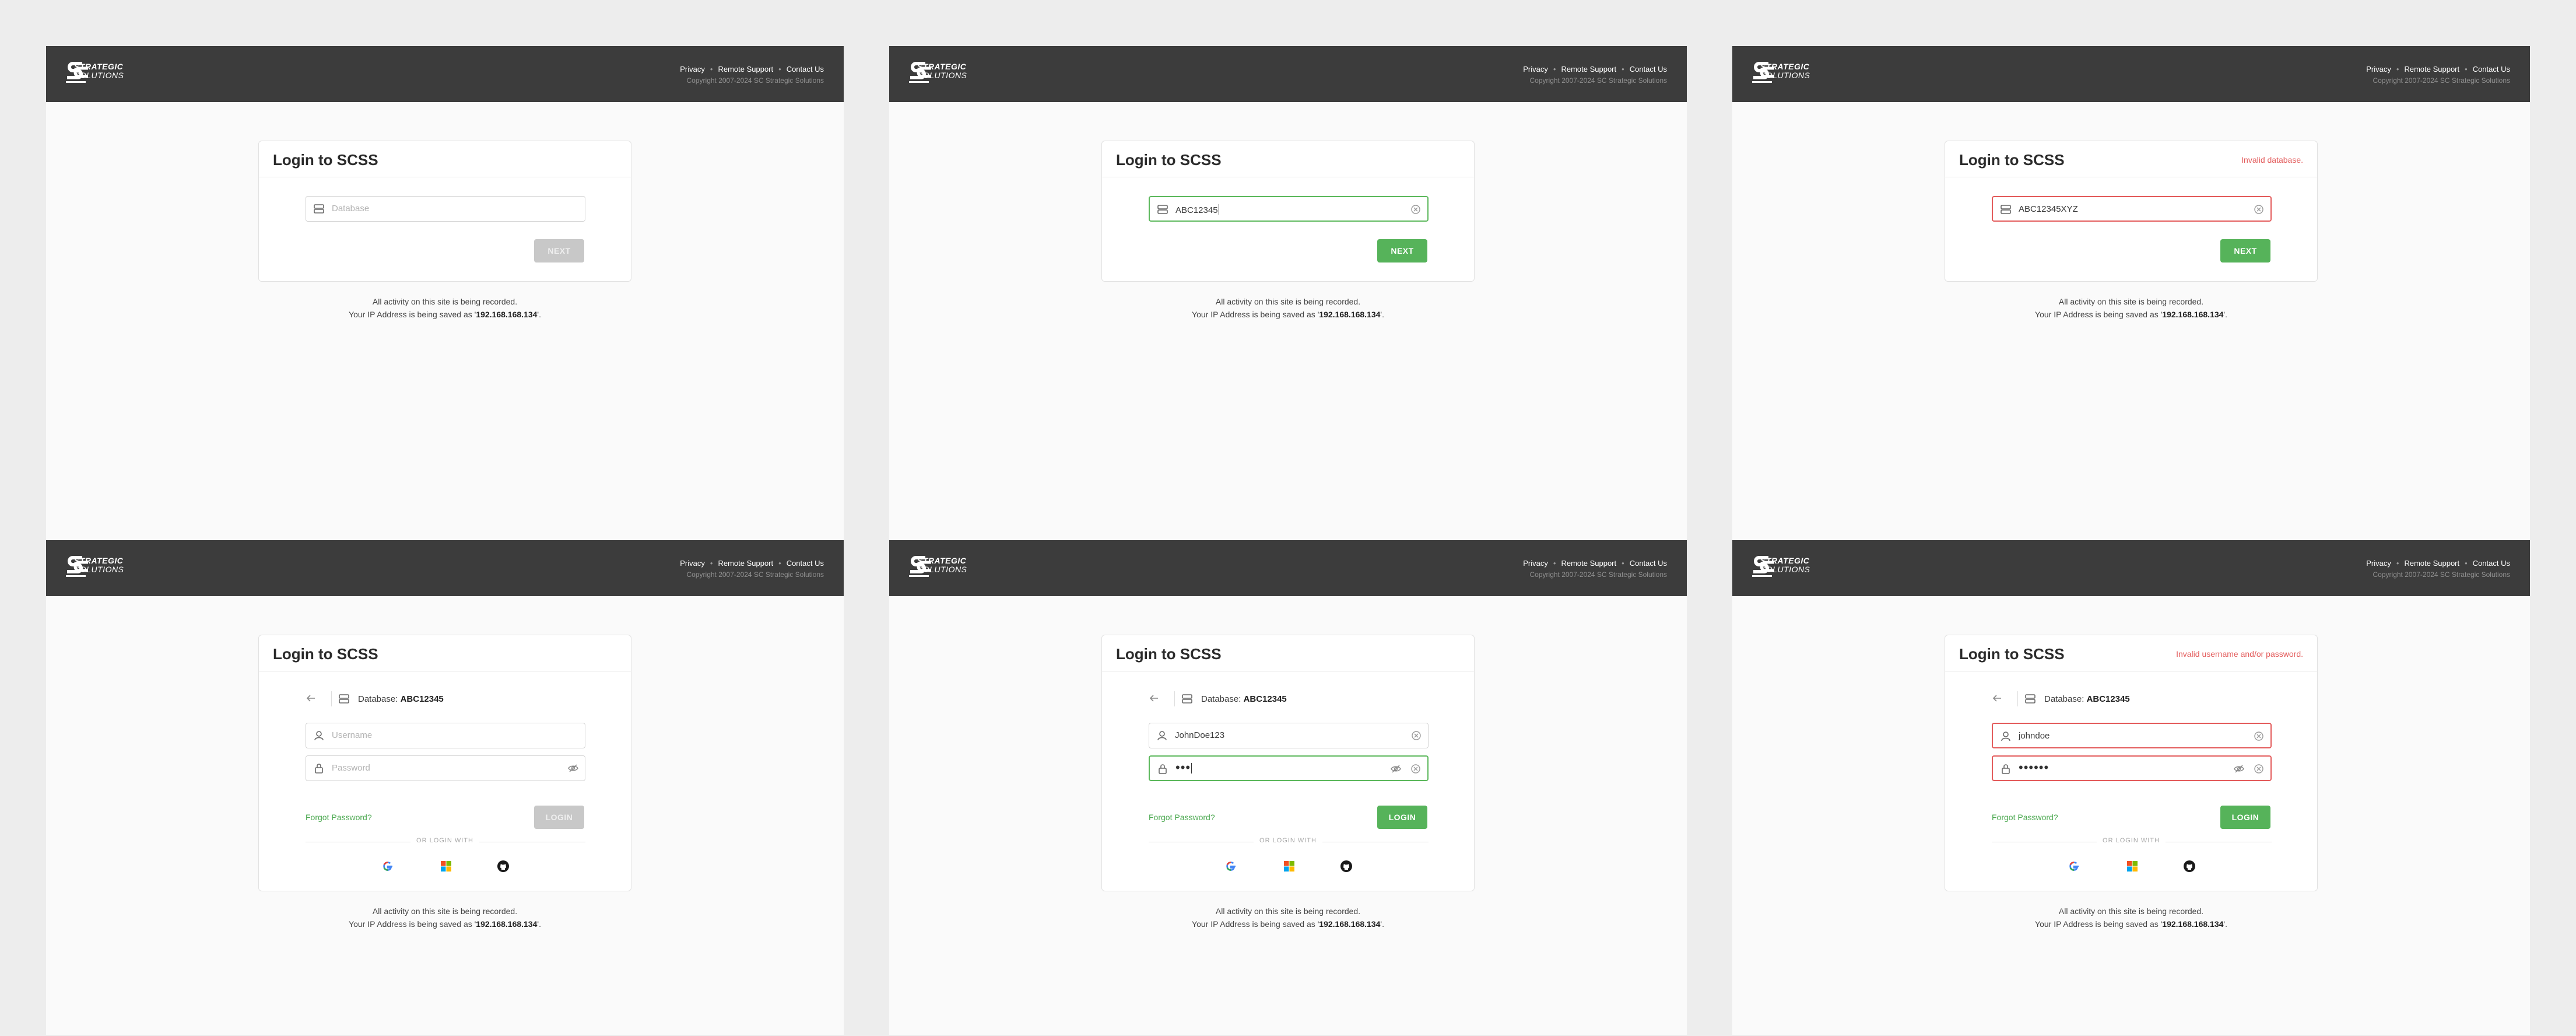  What do you see at coordinates (2048, 209) in the screenshot?
I see `database-value: ABC12345XYZ` at bounding box center [2048, 209].